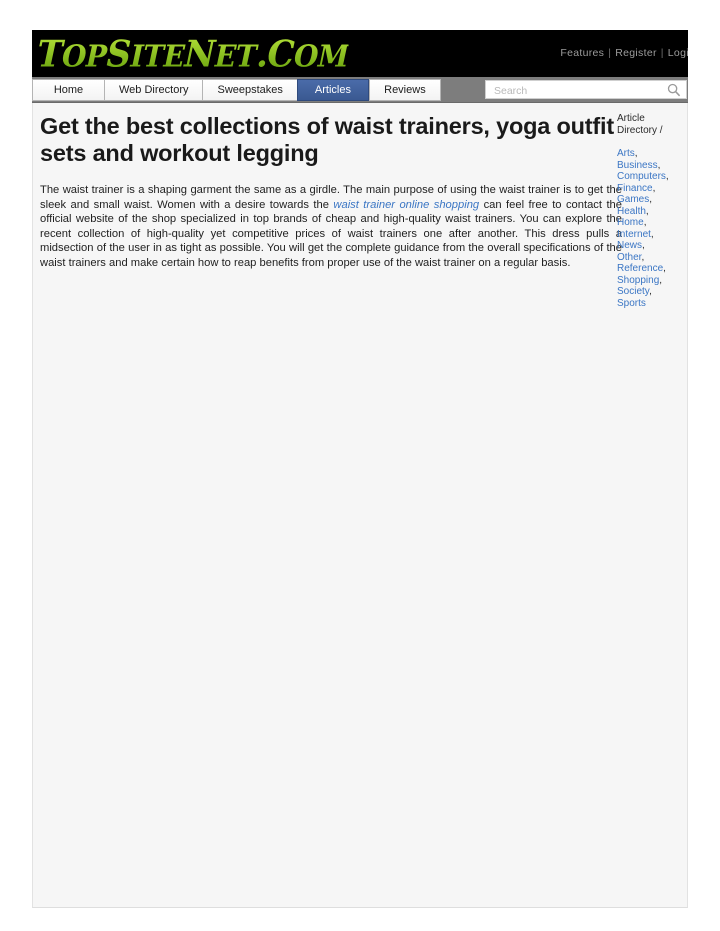 This screenshot has width=720, height=931. What do you see at coordinates (648, 304) in the screenshot?
I see `category-entry: Sports` at bounding box center [648, 304].